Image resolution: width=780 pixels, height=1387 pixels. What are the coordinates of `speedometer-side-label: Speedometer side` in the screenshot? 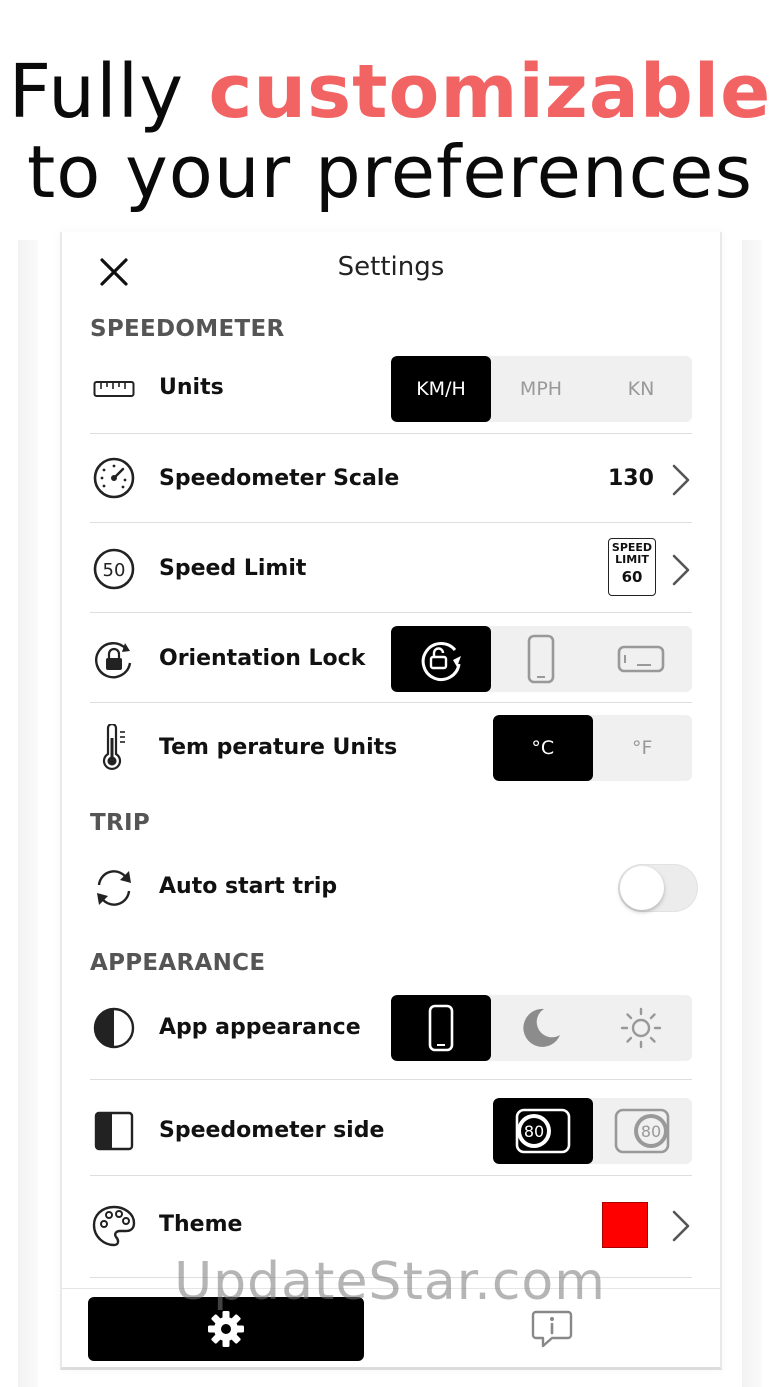 It's located at (272, 1130).